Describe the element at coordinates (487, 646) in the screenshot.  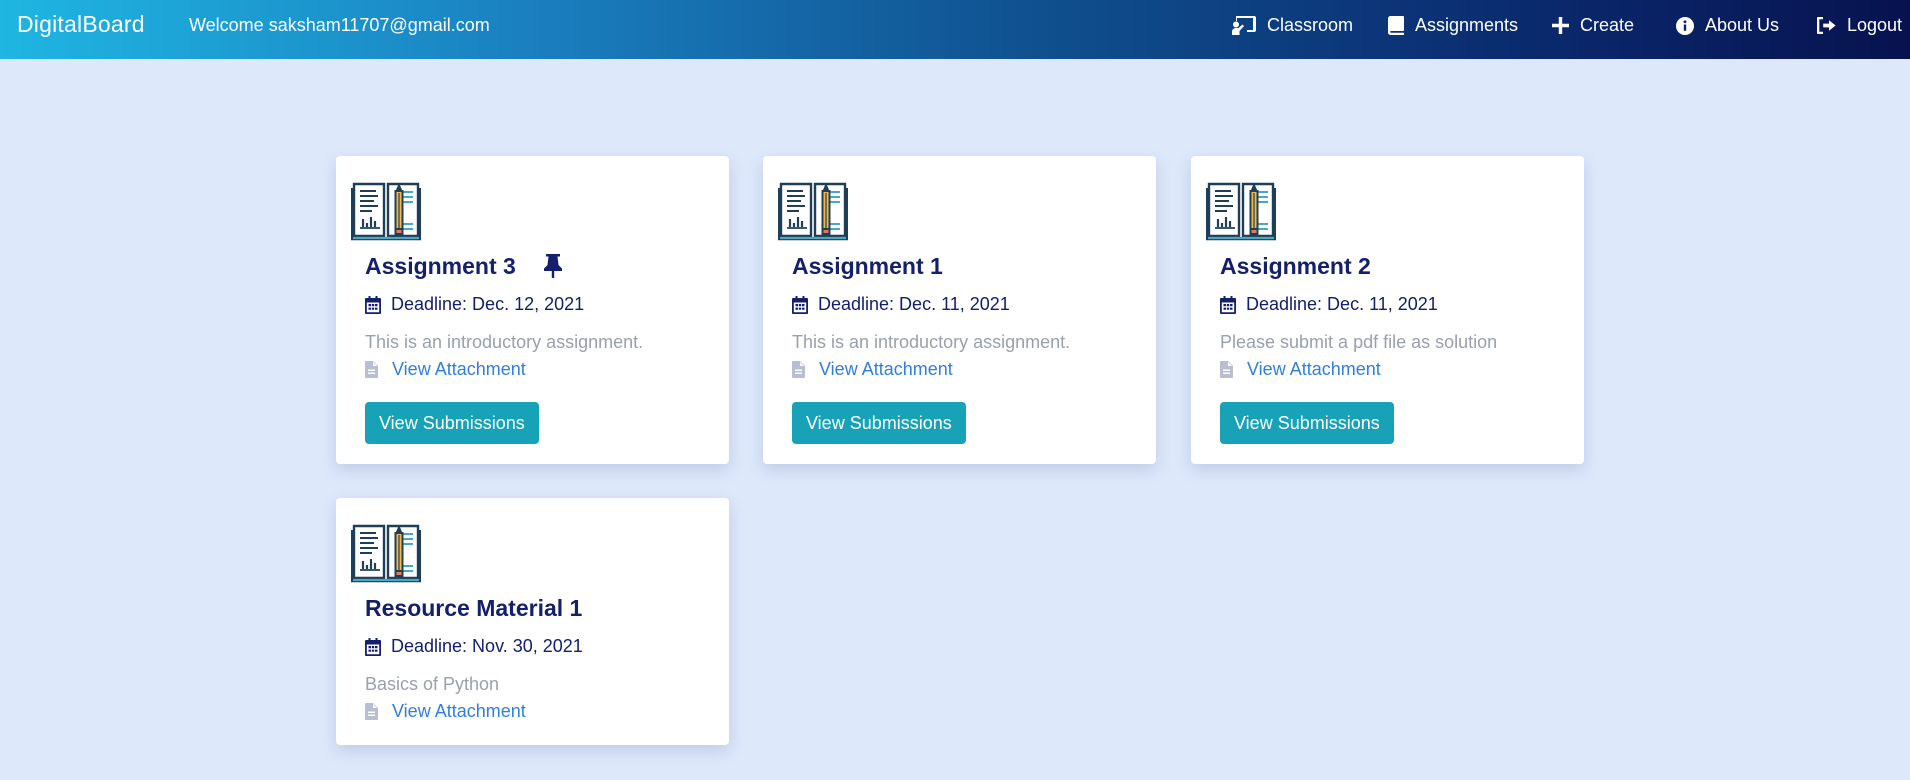
I see `deadline-text: Deadline: Nov. 30, 2021` at that location.